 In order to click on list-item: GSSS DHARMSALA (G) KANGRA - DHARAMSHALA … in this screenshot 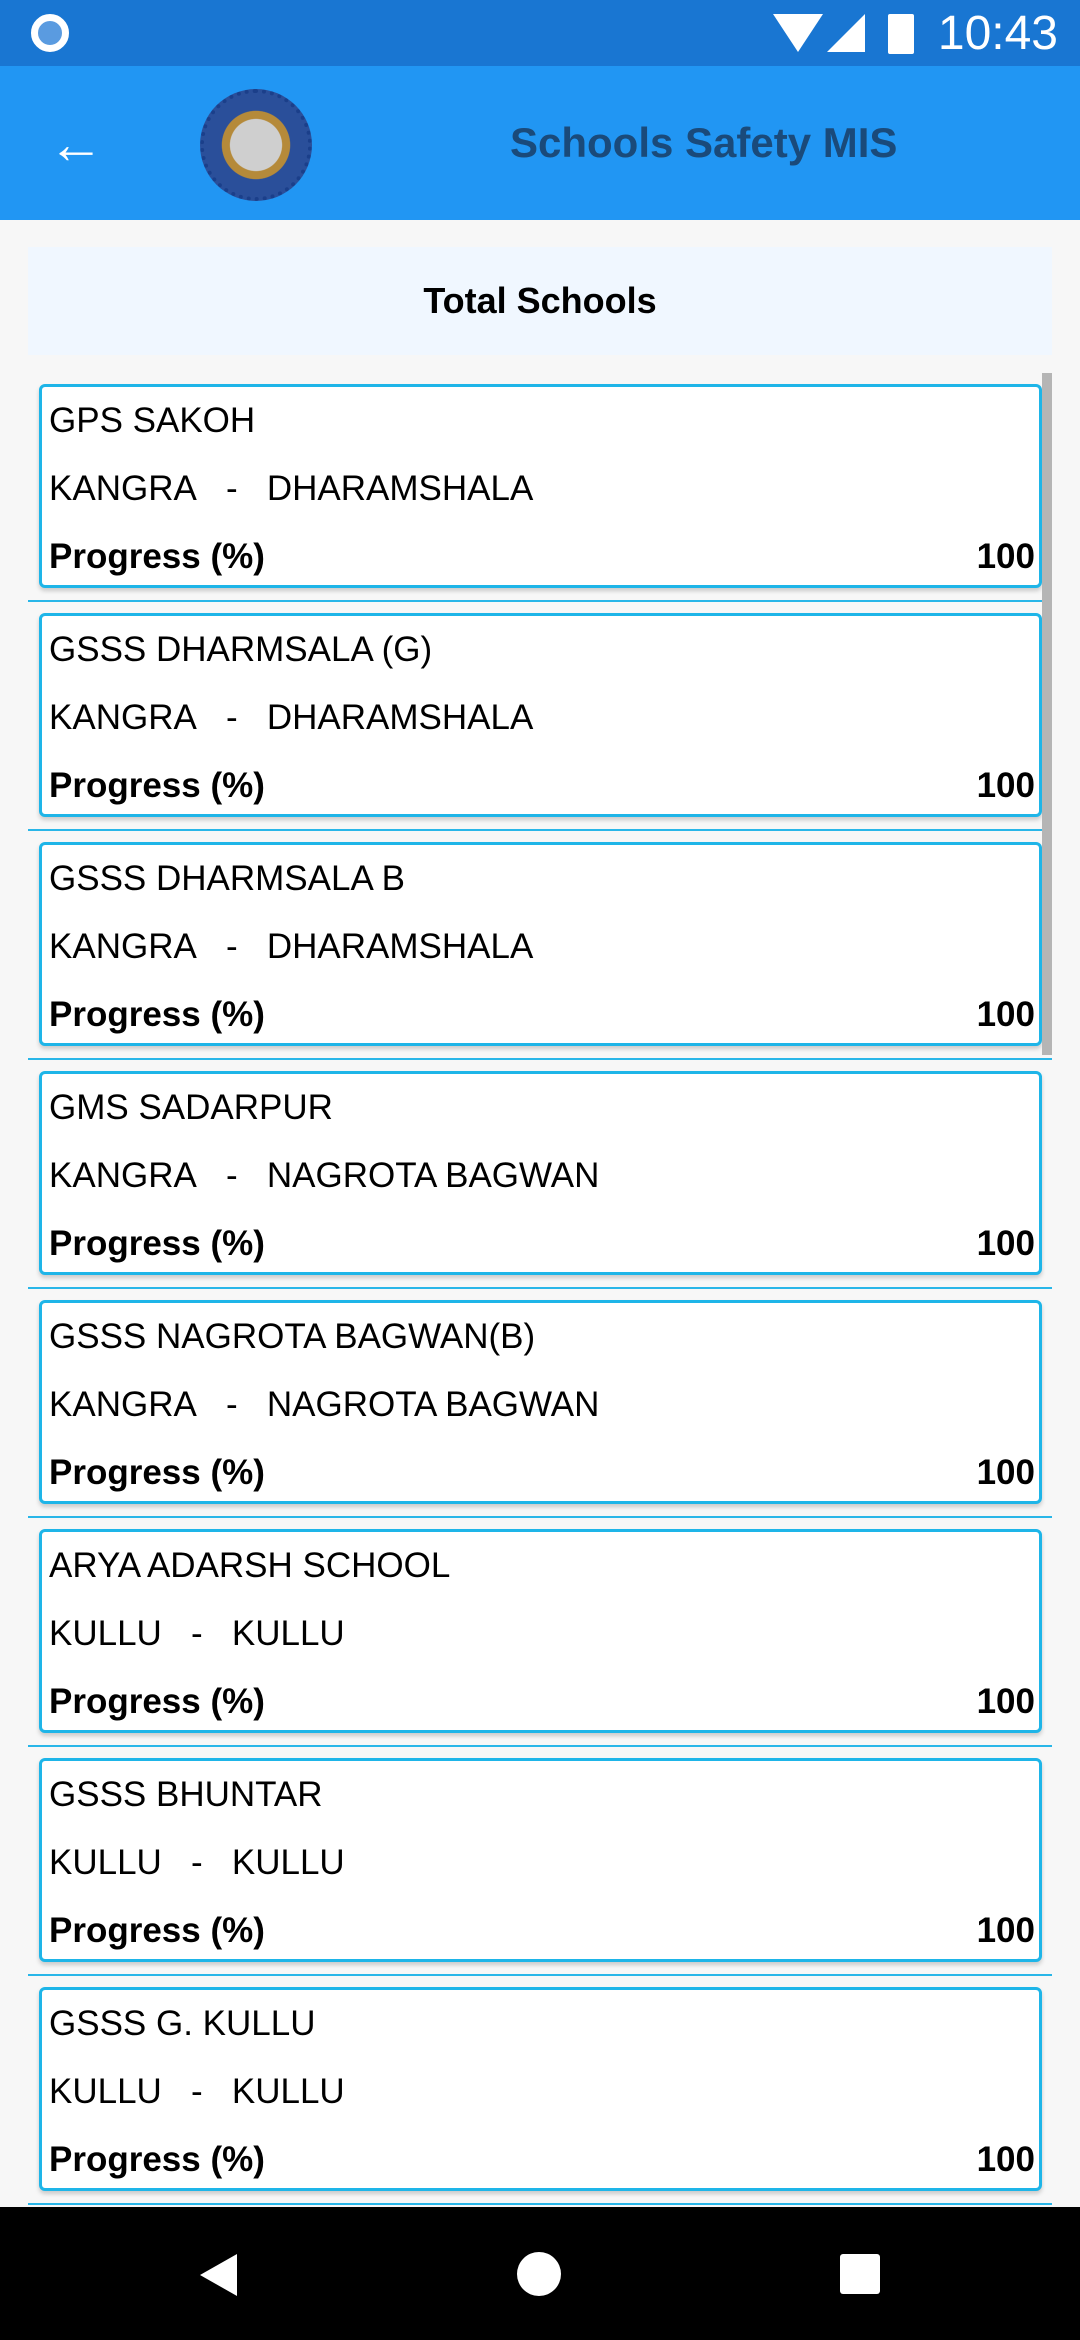, I will do `click(540, 716)`.